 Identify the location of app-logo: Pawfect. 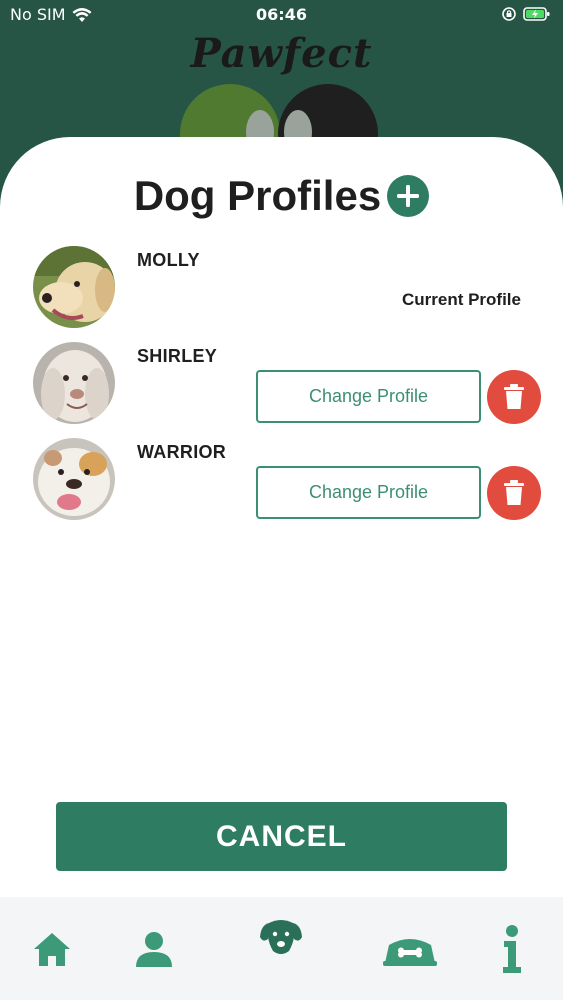
(281, 53).